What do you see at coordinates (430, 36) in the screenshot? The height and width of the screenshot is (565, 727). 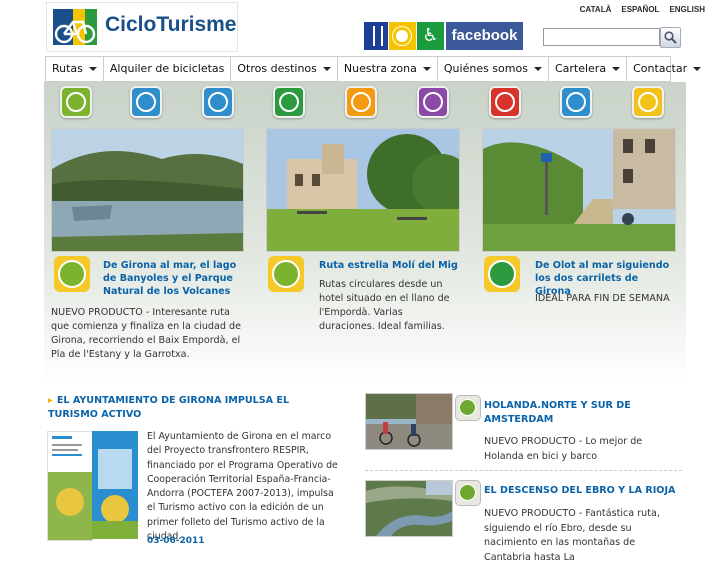 I see `accessibility-icon: ♿` at bounding box center [430, 36].